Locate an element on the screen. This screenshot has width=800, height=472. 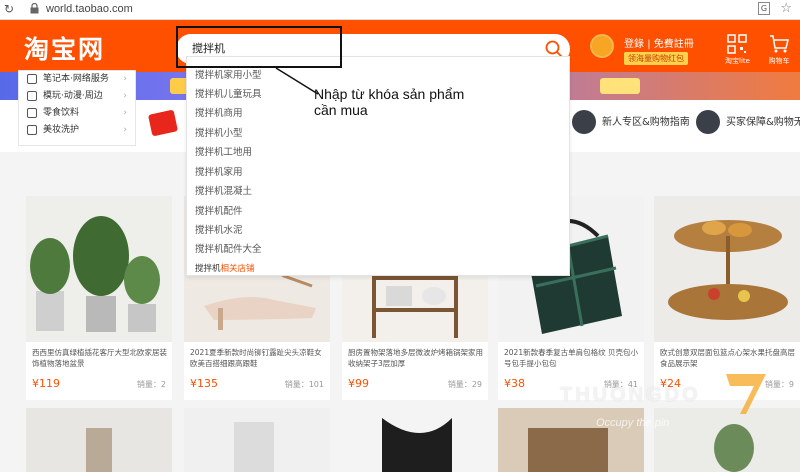
lock-icon is located at coordinates (34, 8).